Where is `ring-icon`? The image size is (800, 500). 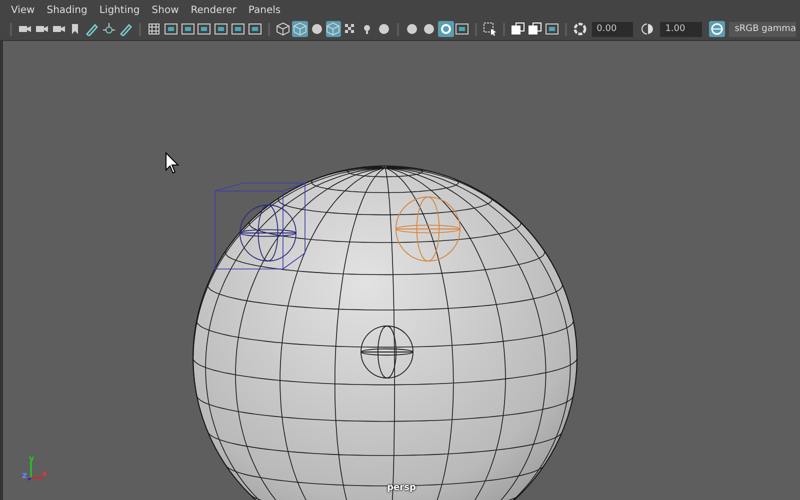
ring-icon is located at coordinates (446, 29).